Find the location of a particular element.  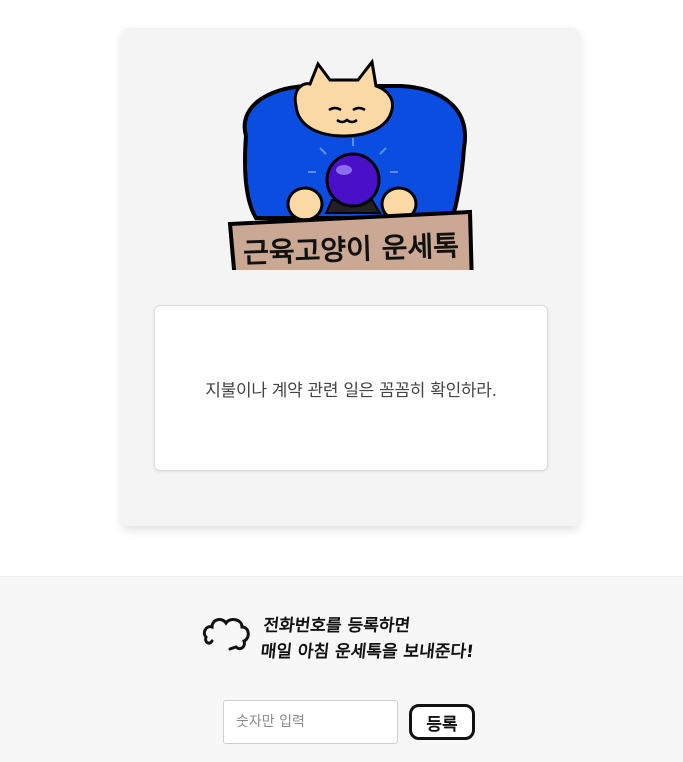

signup-promo: 전화번호를 등록하면 매일 아침 운세톡을 보내준다! is located at coordinates (355, 646).